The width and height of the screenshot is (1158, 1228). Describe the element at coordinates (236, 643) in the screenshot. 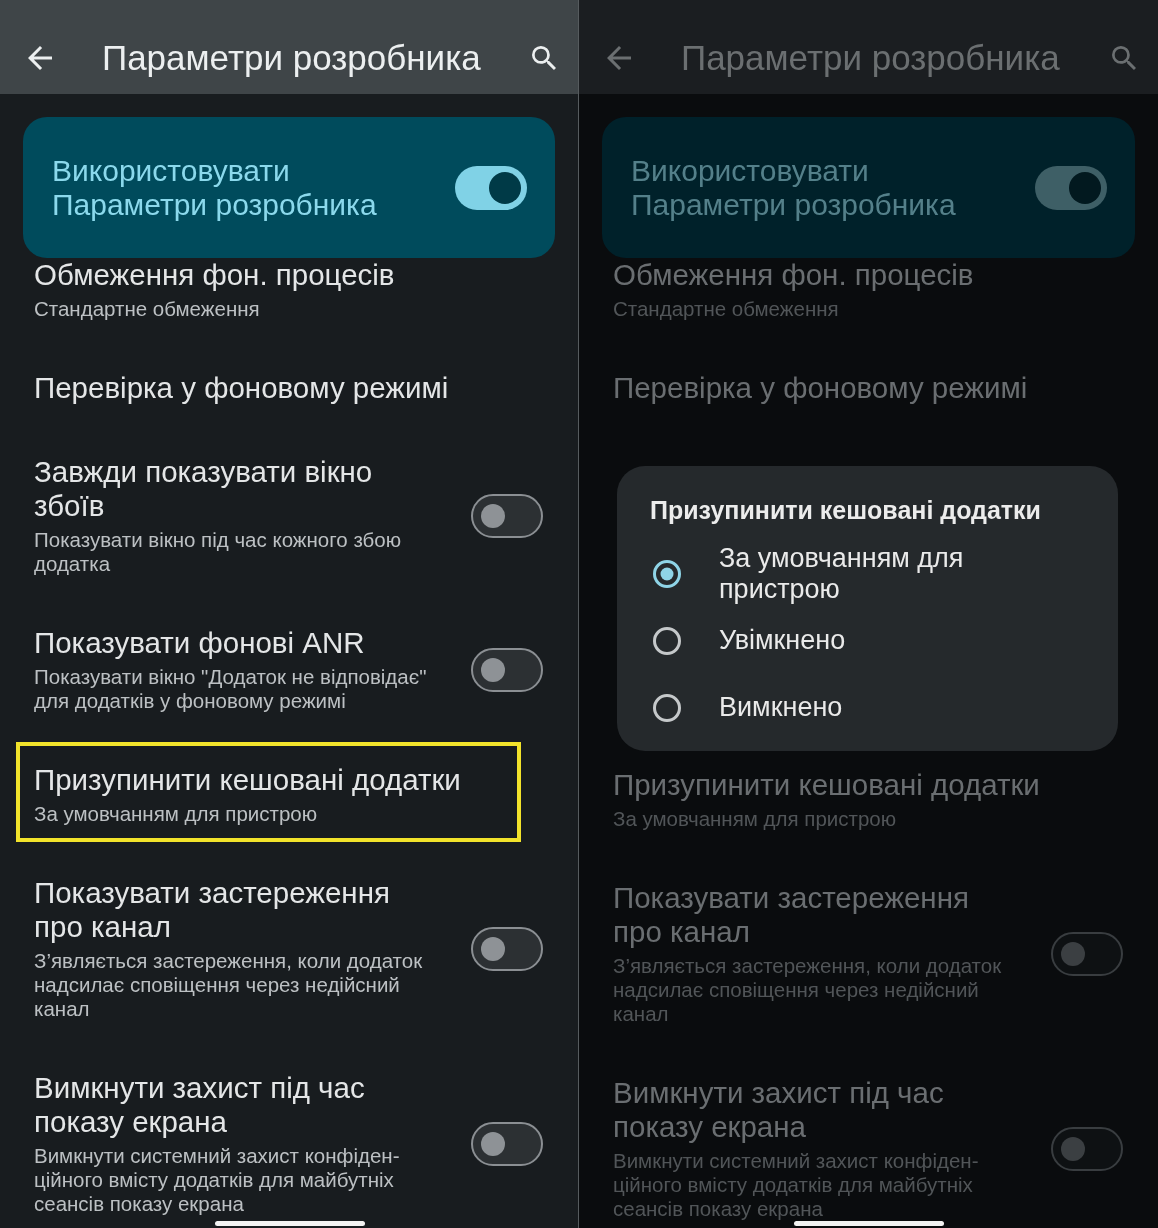

I see `setting-title: Показувати фонові ANR` at that location.